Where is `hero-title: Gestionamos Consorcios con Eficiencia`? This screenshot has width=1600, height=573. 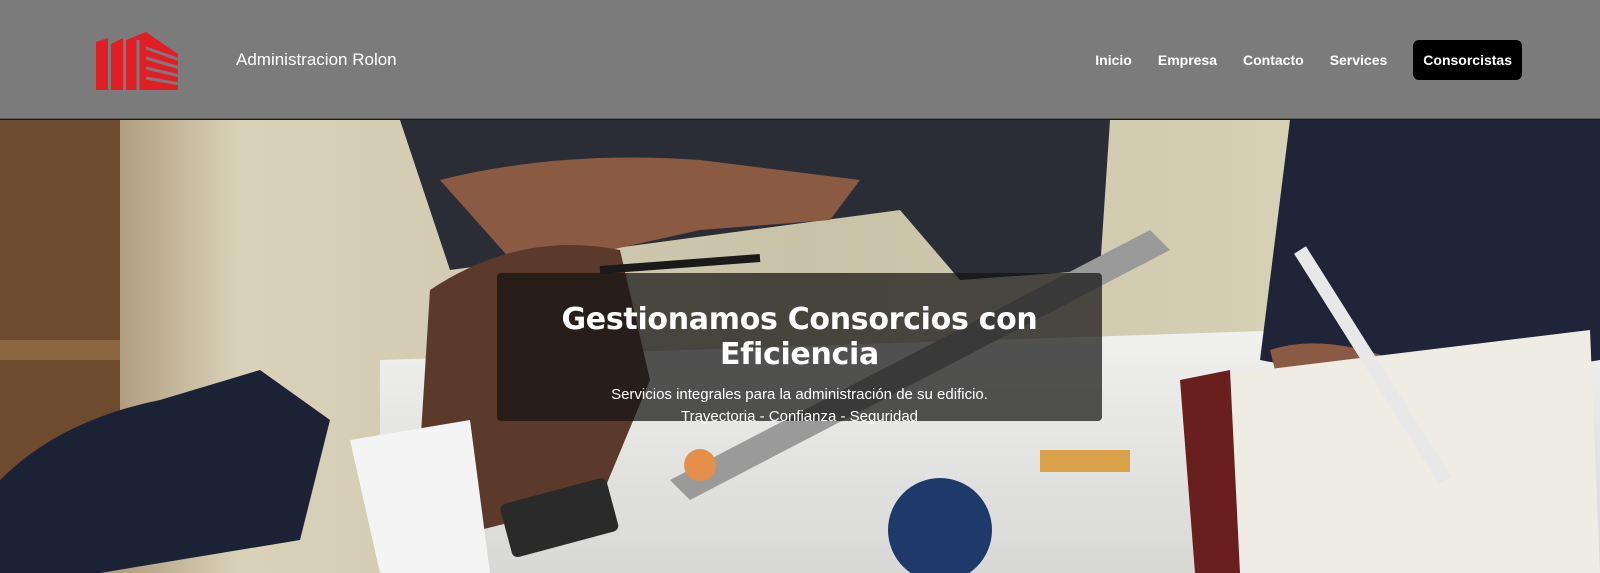 hero-title: Gestionamos Consorcios con Eficiencia is located at coordinates (799, 337).